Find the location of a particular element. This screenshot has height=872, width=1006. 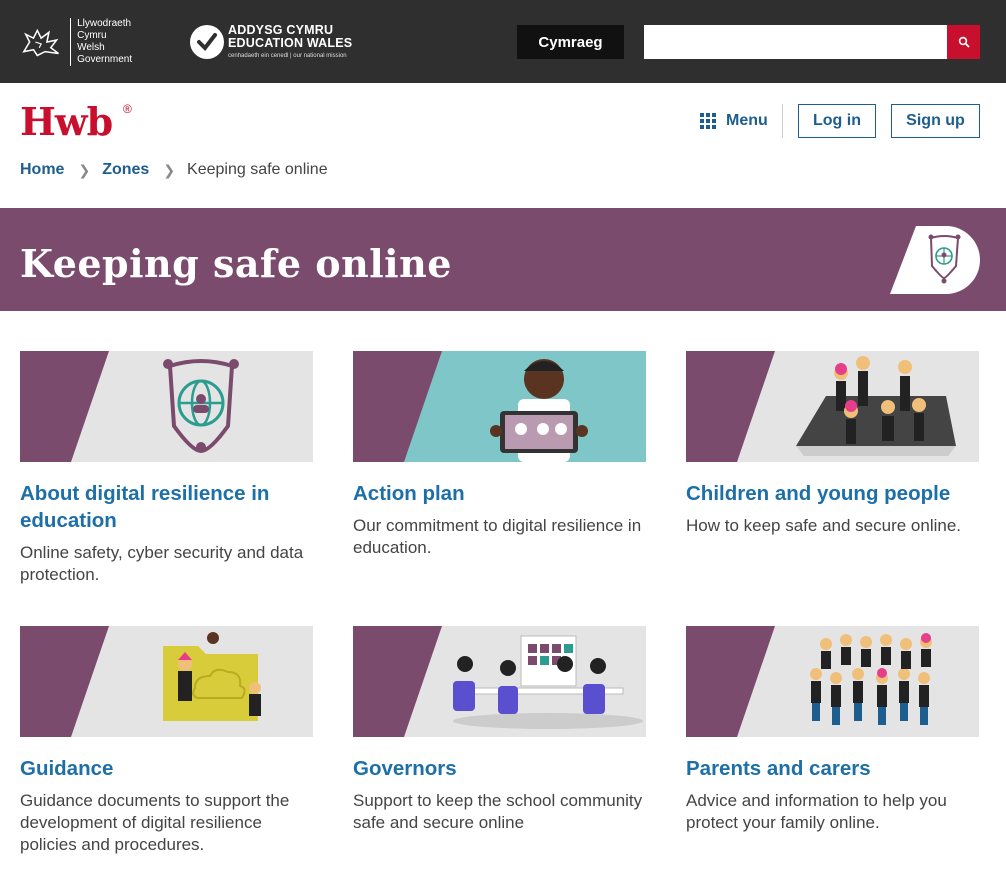

breadcrumb-zones: Zones is located at coordinates (125, 170).